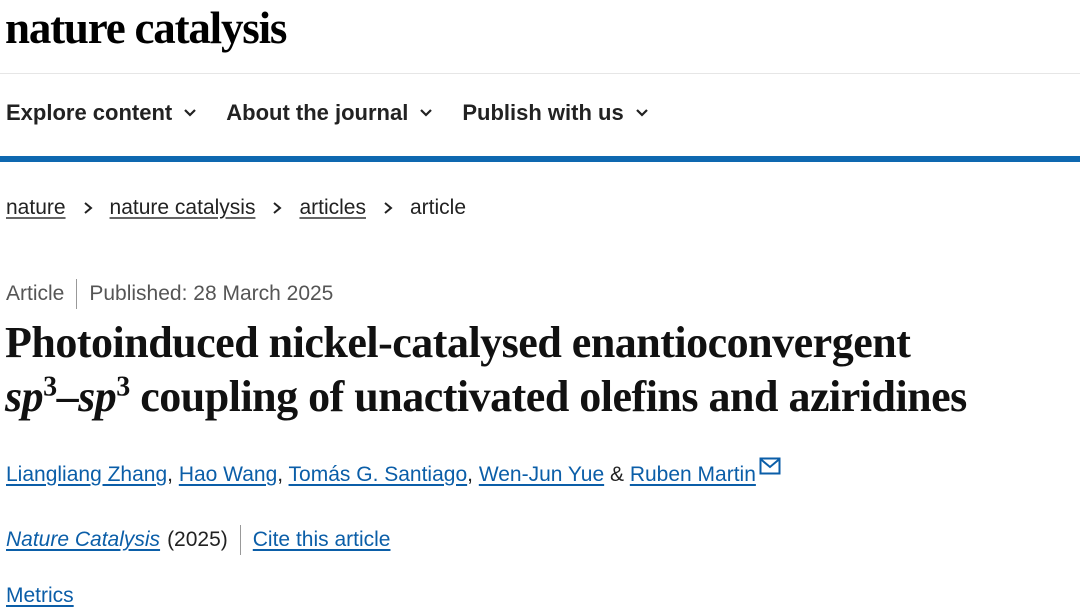 Image resolution: width=1080 pixels, height=616 pixels. I want to click on article-meta: Article Published: 28 March 2025, so click(169, 294).